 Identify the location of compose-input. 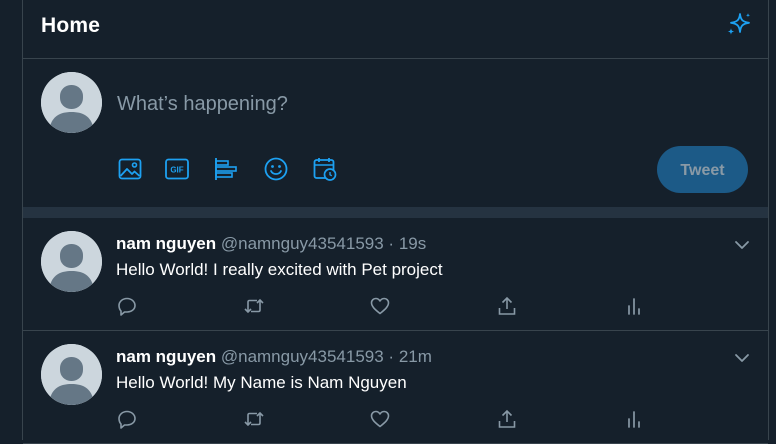
(397, 104).